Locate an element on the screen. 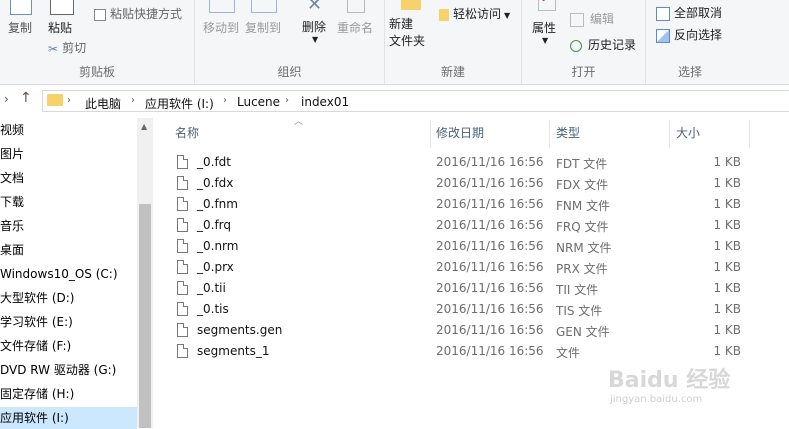 This screenshot has width=789, height=429. breadcrumb-this-pc: 此电脑 is located at coordinates (103, 103).